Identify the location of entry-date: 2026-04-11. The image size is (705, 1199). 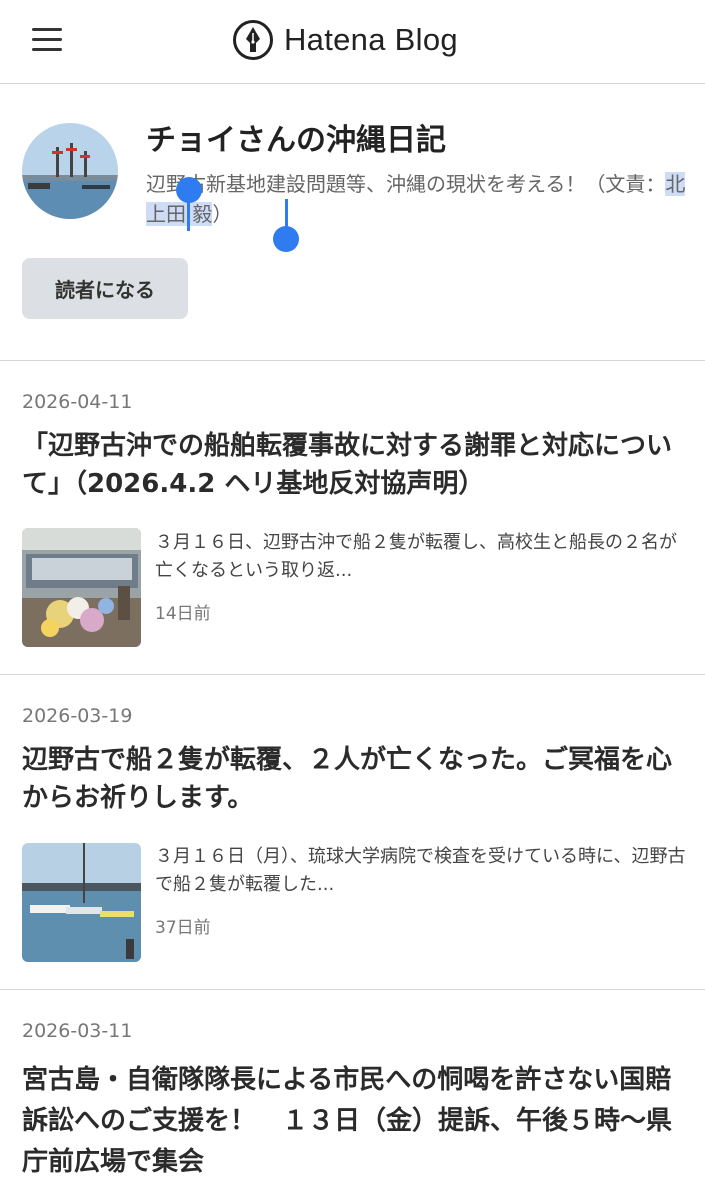
(77, 402).